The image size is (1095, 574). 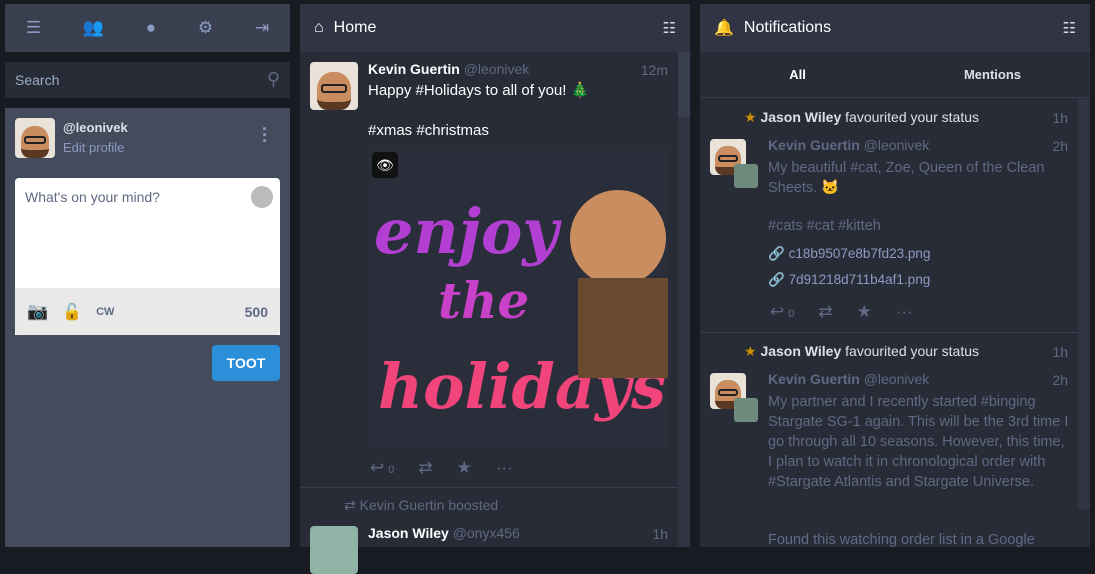 What do you see at coordinates (660, 534) in the screenshot?
I see `post-time: 1h` at bounding box center [660, 534].